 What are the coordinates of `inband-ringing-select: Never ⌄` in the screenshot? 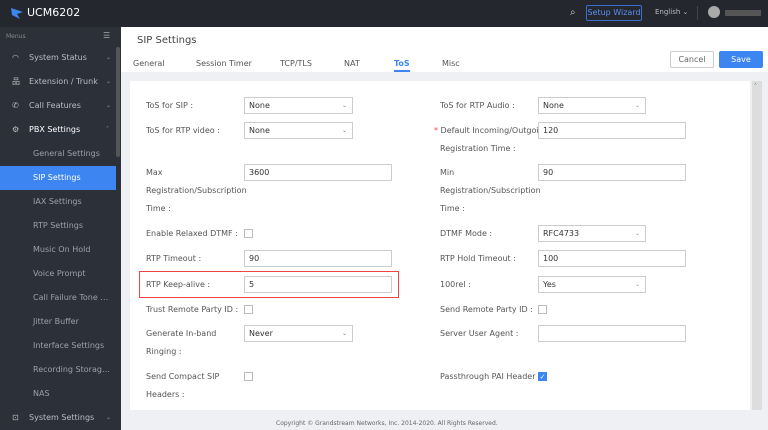 It's located at (298, 333).